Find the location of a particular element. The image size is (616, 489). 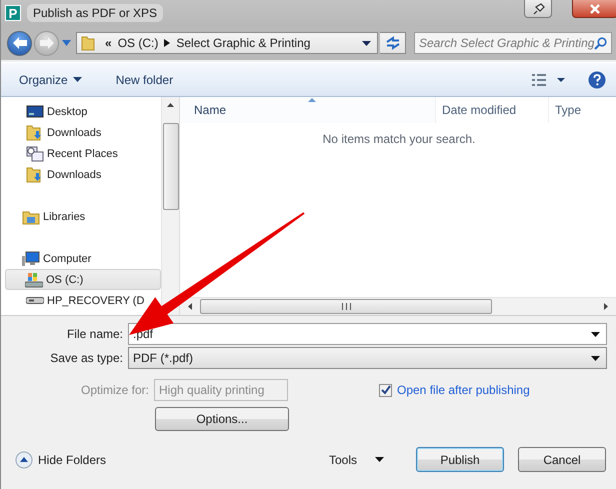

search-icon is located at coordinates (600, 43).